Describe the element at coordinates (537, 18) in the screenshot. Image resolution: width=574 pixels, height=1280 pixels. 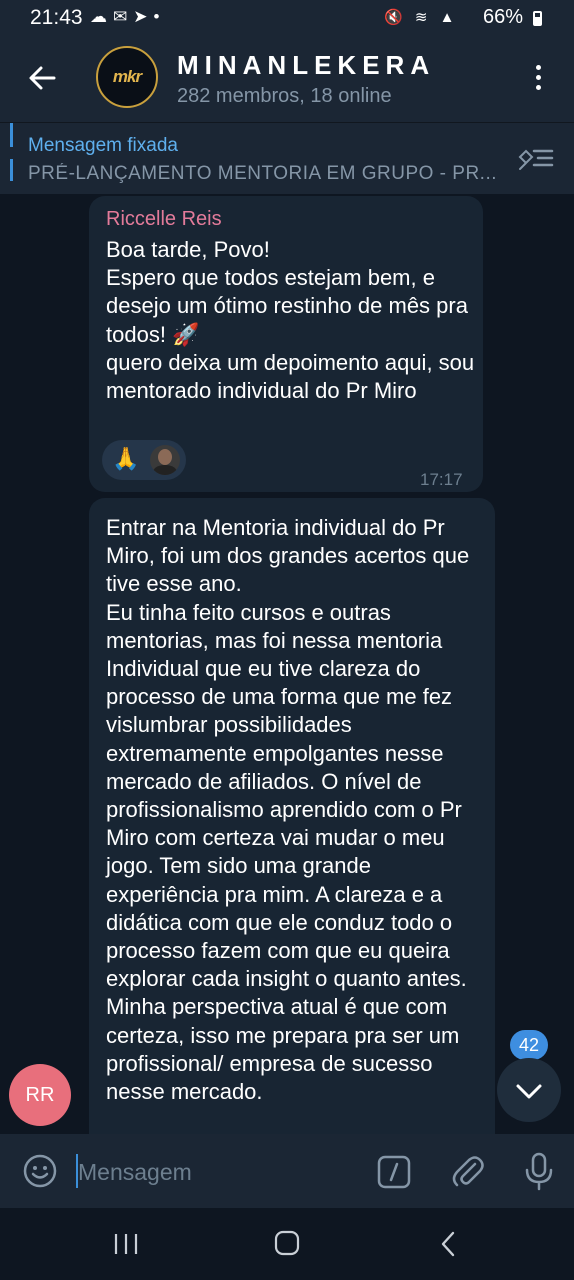
I see `battery-icon` at that location.